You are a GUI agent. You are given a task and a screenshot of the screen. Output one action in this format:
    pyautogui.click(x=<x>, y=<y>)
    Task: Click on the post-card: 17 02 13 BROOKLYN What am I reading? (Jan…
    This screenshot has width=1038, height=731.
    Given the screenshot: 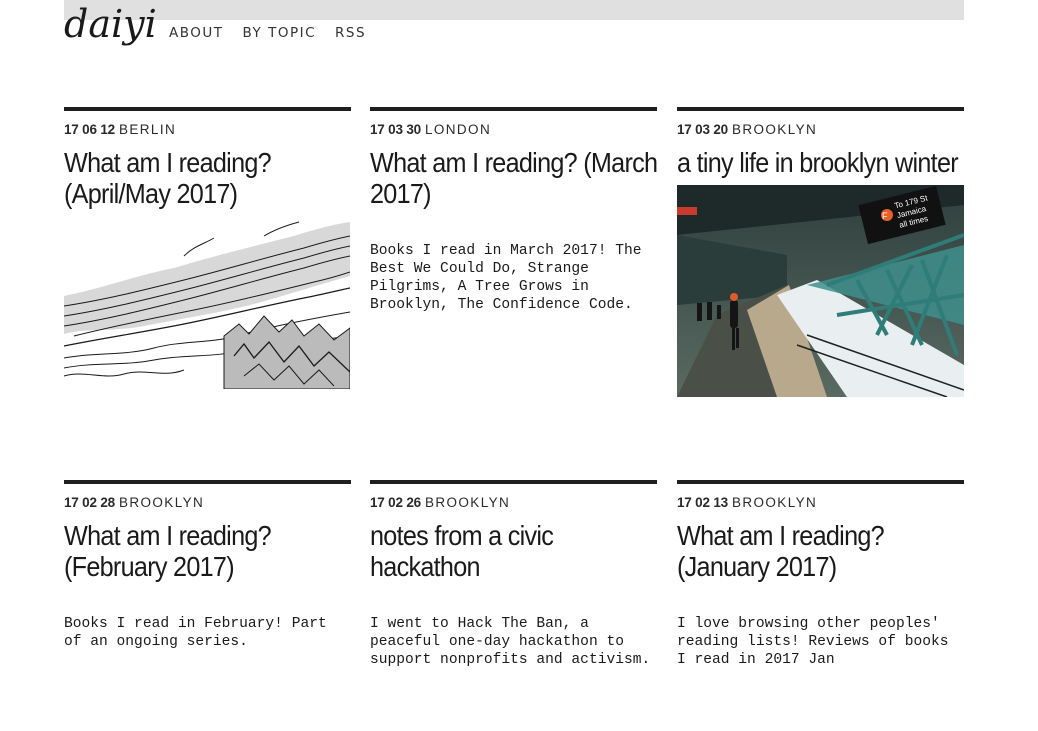 What is the action you would take?
    pyautogui.click(x=820, y=582)
    